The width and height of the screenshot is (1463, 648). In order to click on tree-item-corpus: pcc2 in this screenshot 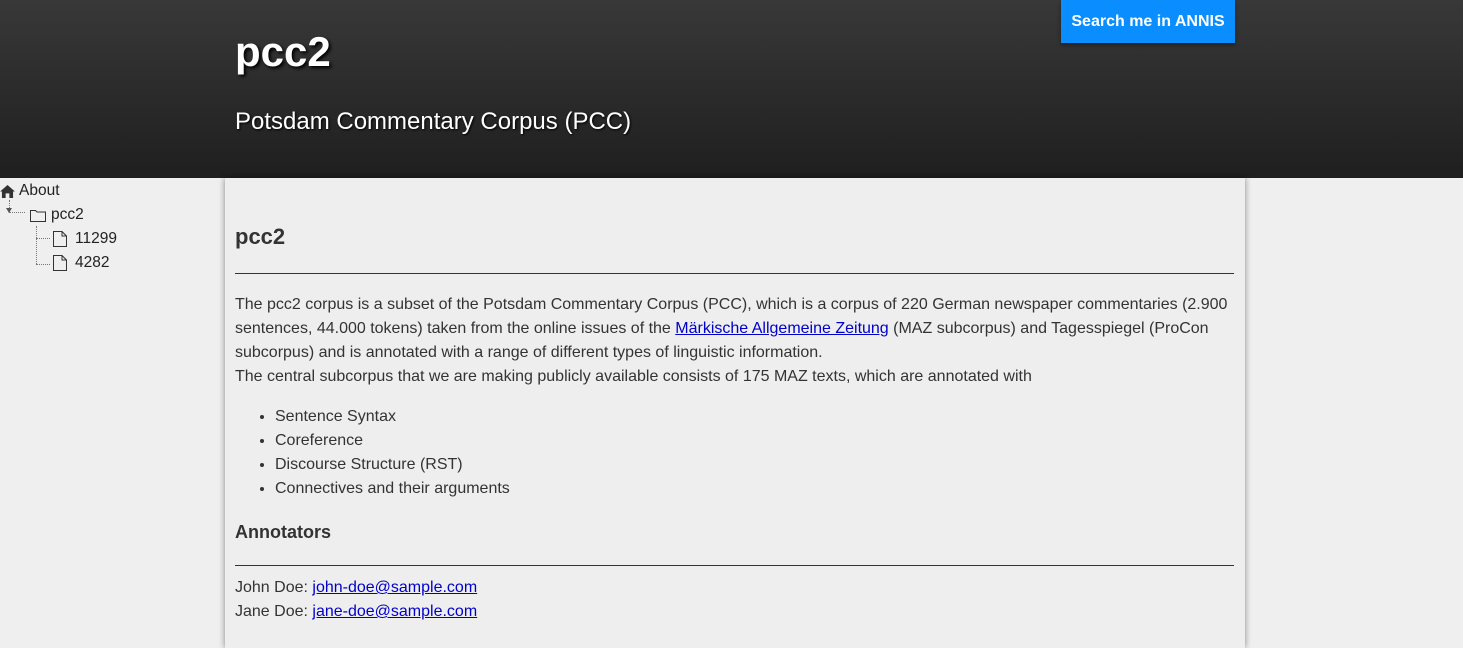, I will do `click(57, 215)`.